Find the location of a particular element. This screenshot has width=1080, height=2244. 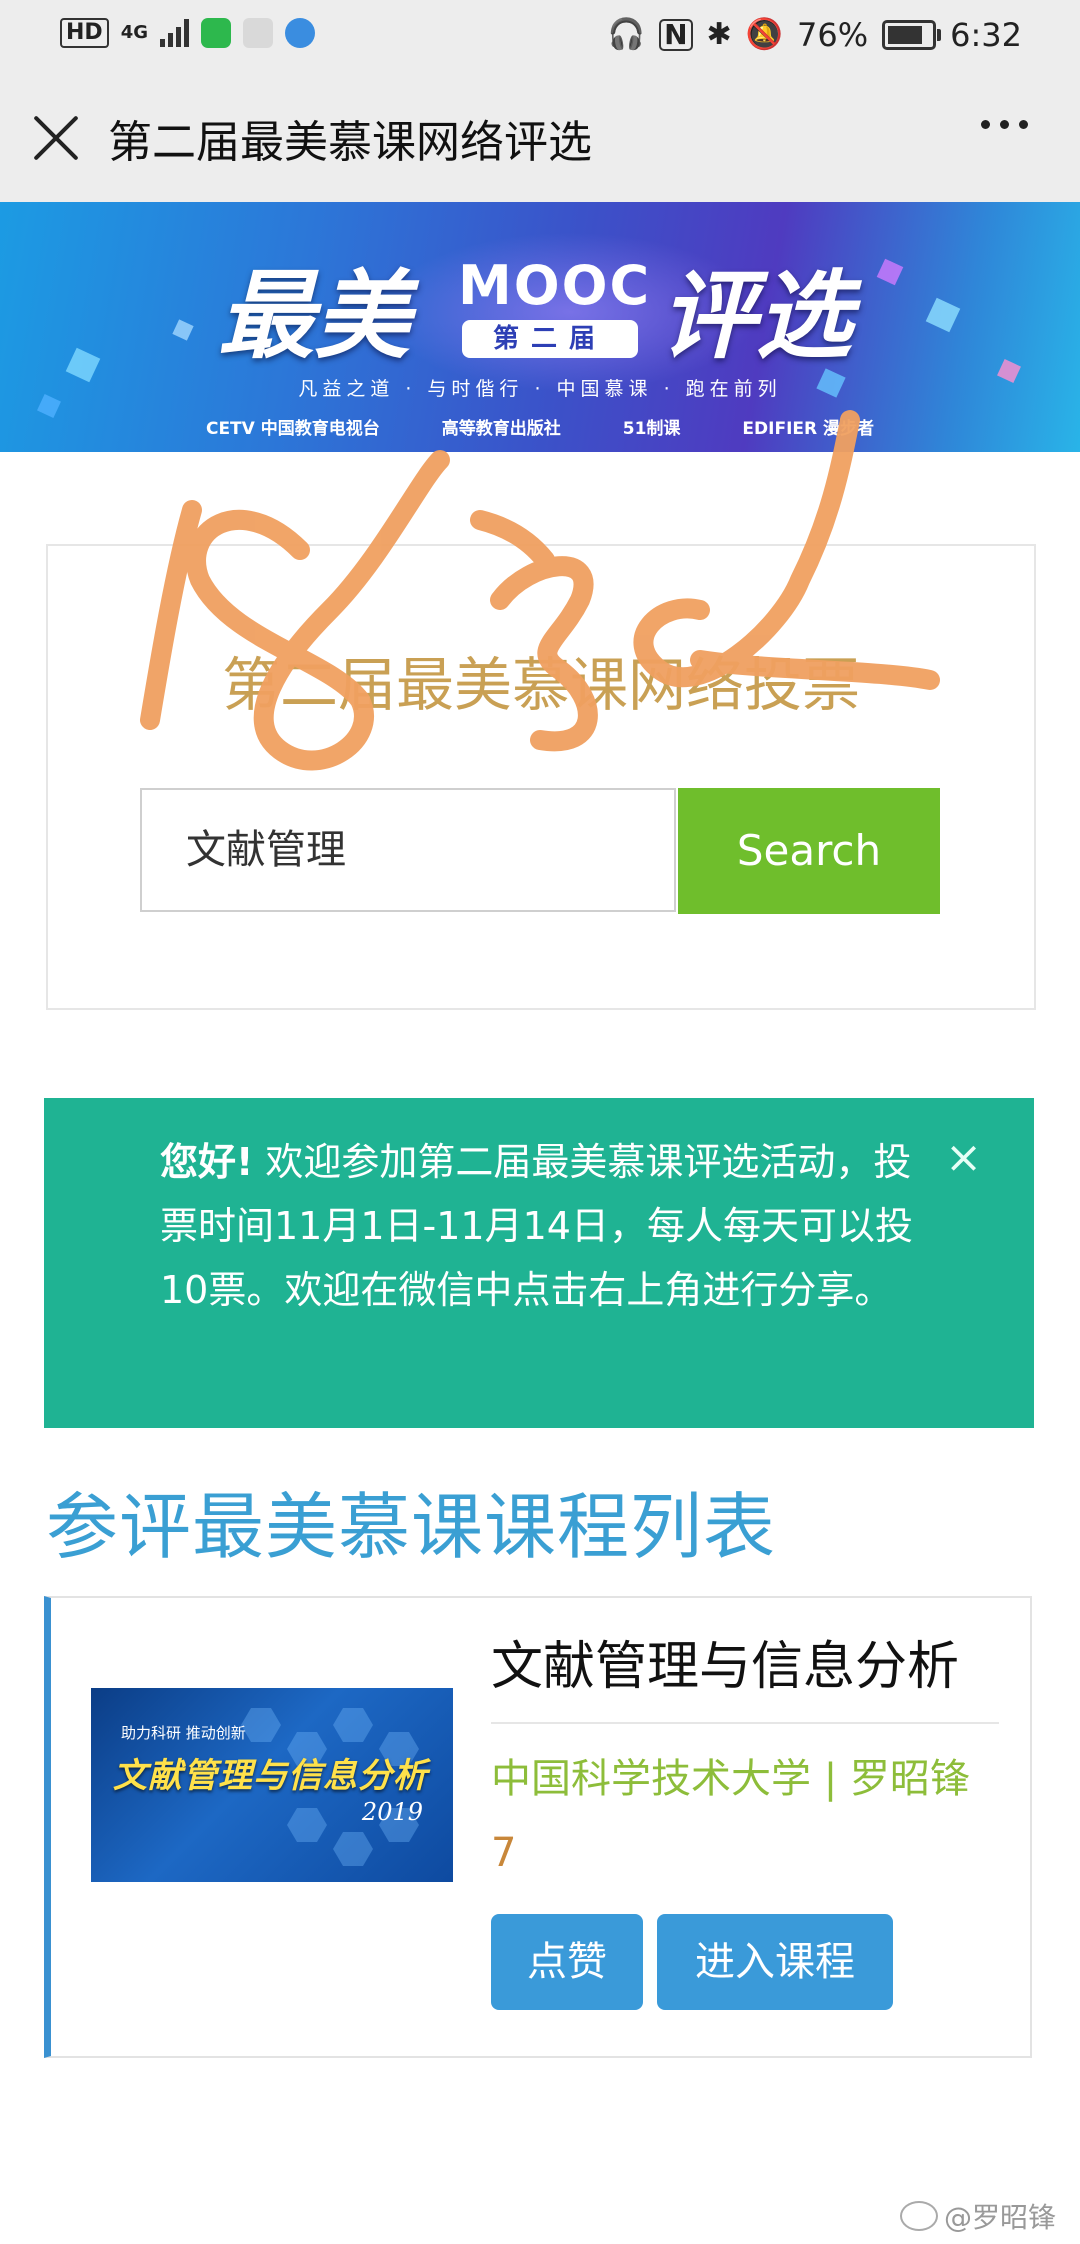

watermark-text: @罗昭锋 is located at coordinates (999, 2217).